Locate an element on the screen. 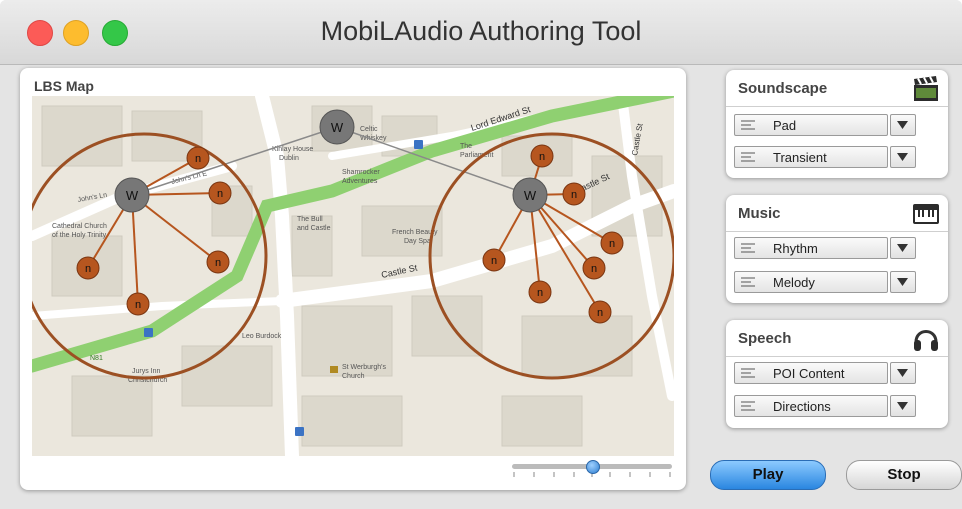 This screenshot has height=509, width=962. speech-panel: Speech POI Content Directions is located at coordinates (837, 374).